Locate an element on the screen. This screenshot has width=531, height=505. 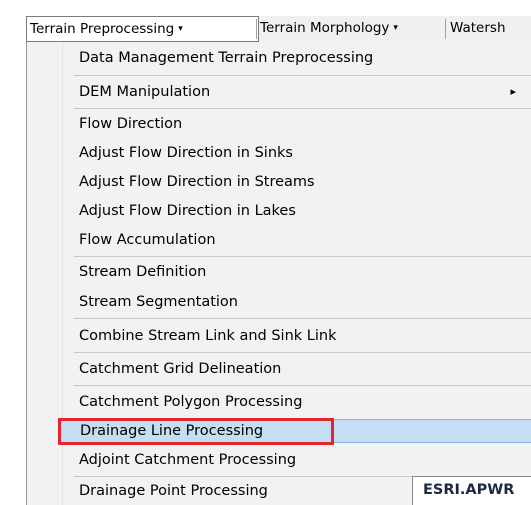
menu-terrain-preprocessing: Terrain Preprocessing ▾ is located at coordinates (142, 29).